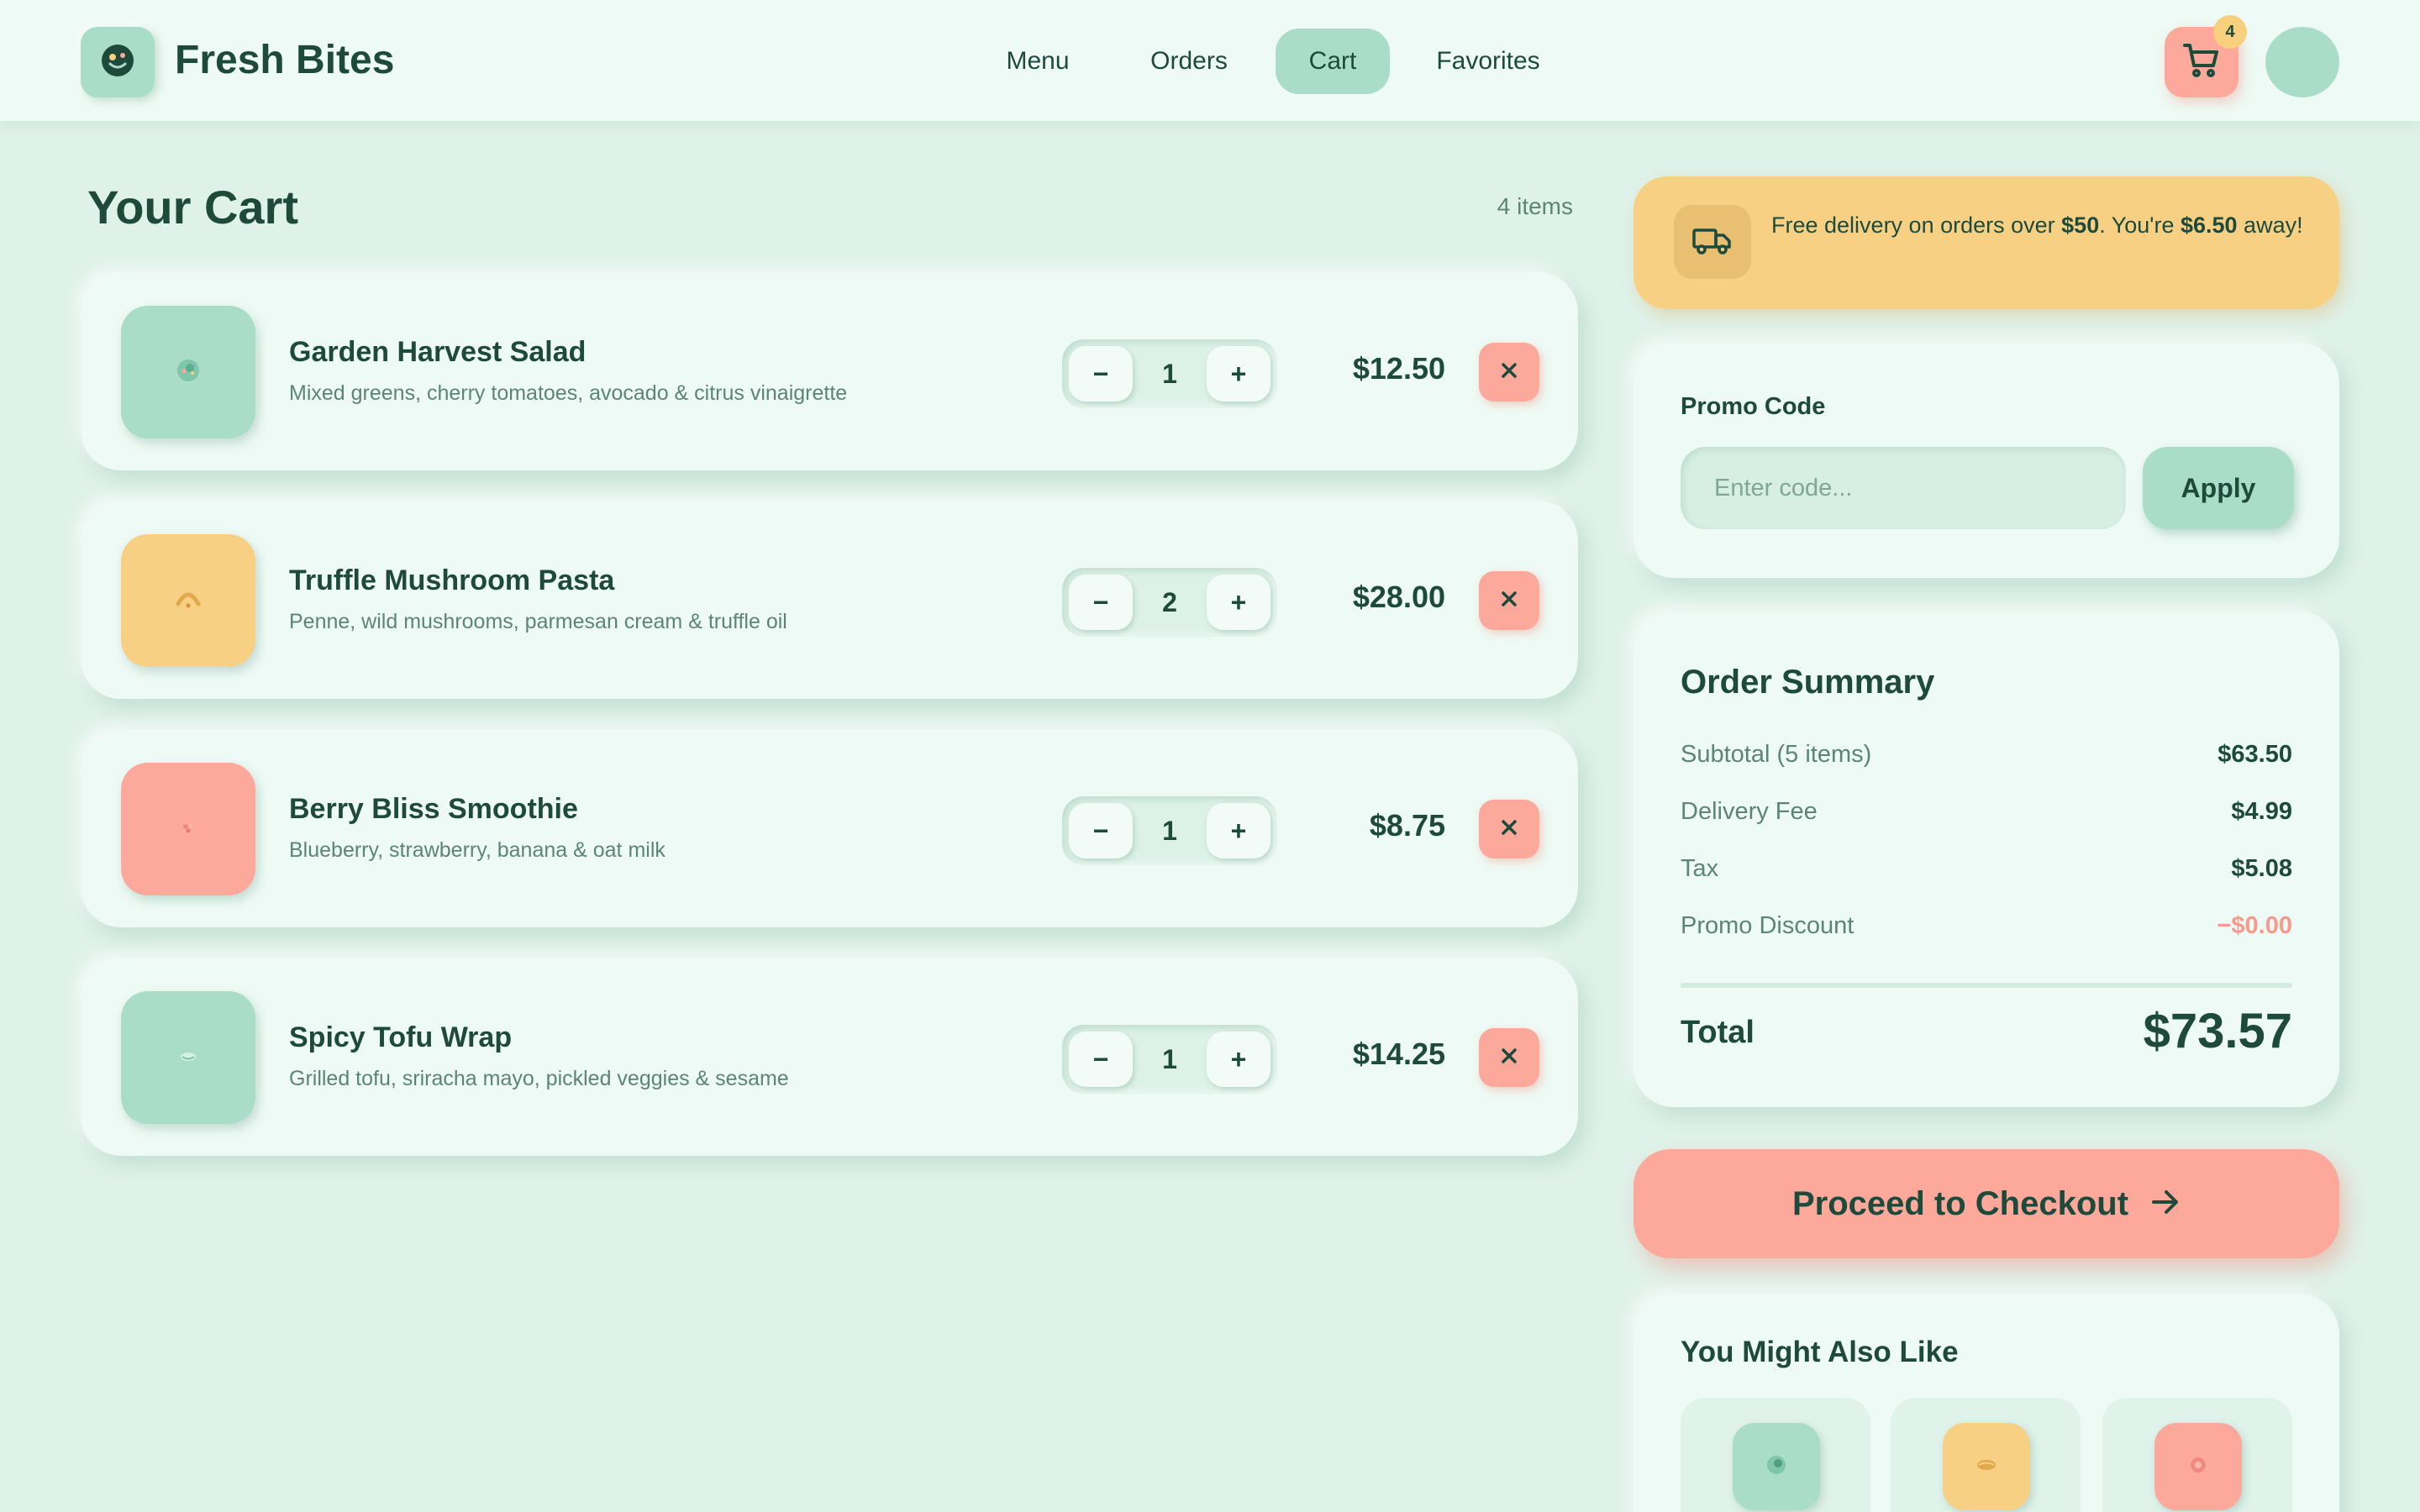  Describe the element at coordinates (1986, 757) in the screenshot. I see `summary-row-subtotal: Subtotal (5 items) $63.50` at that location.